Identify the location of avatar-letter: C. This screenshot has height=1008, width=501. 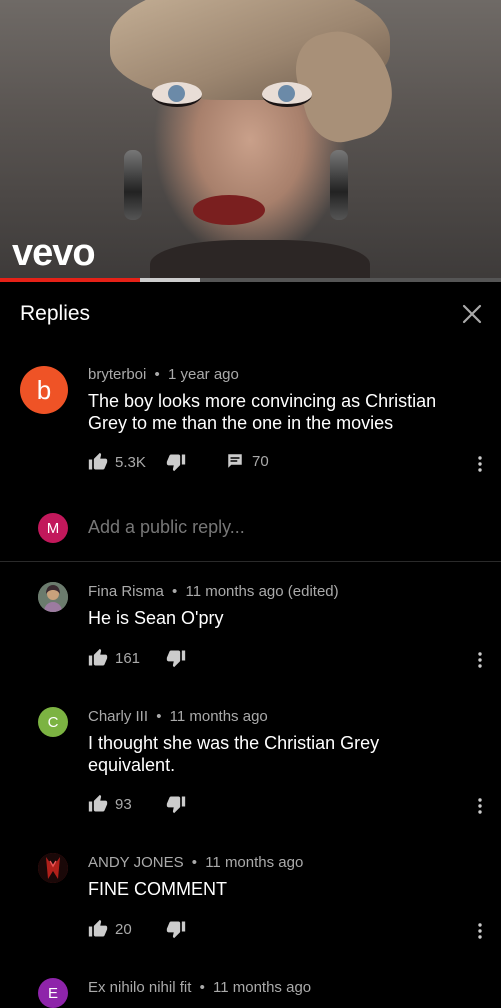
(53, 722).